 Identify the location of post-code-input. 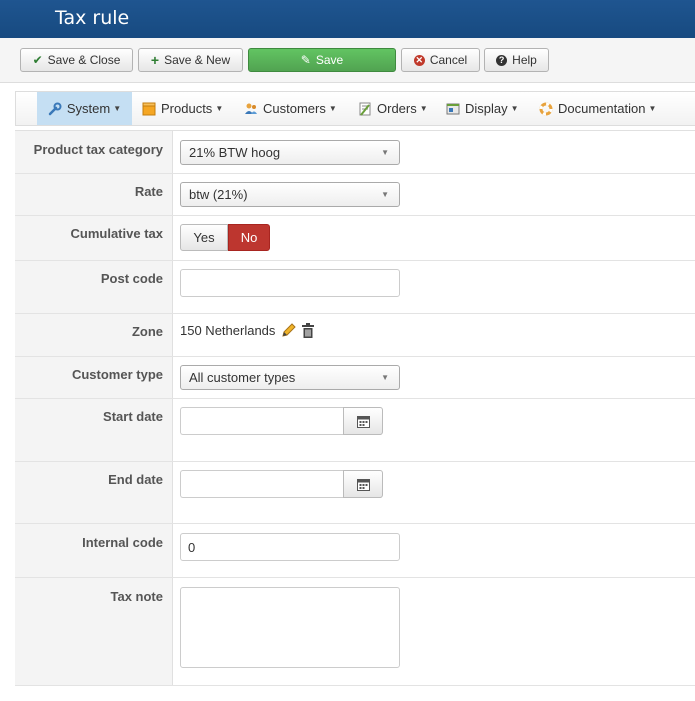
(290, 283).